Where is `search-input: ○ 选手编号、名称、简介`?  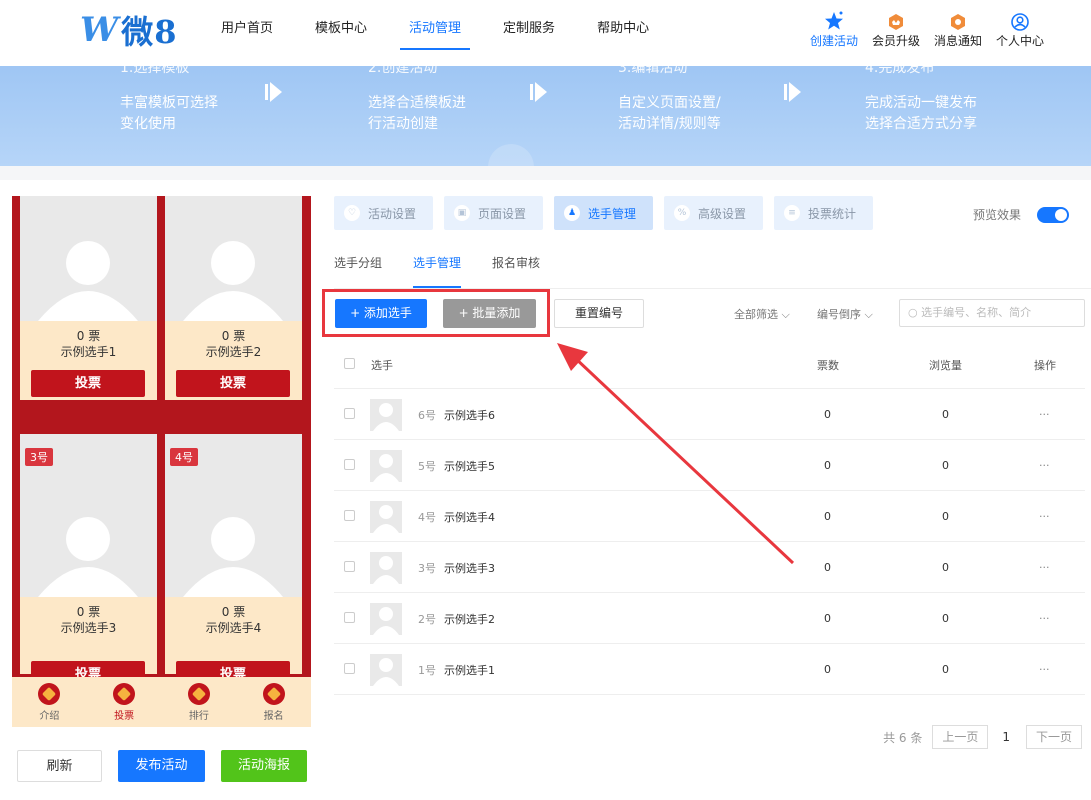
search-input: ○ 选手编号、名称、简介 is located at coordinates (992, 313).